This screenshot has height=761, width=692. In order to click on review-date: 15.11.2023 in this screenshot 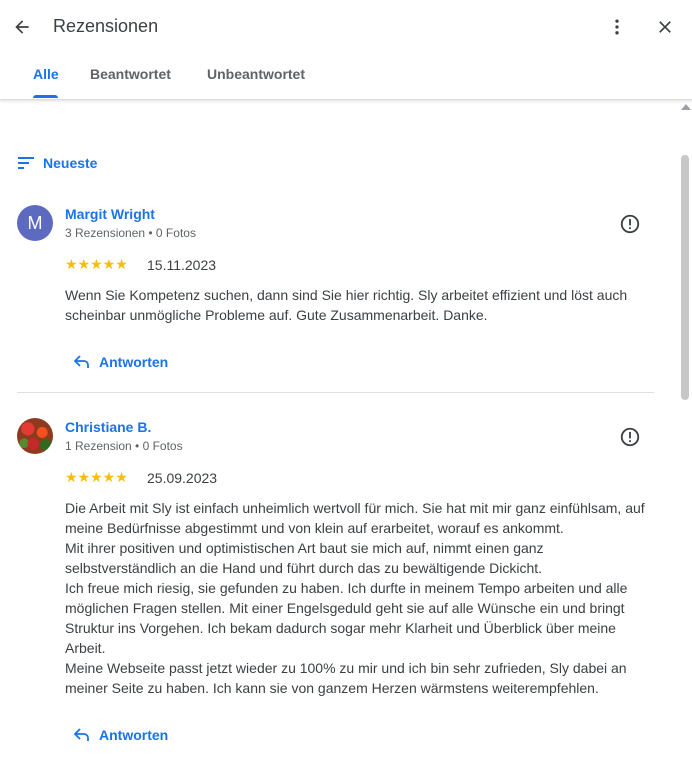, I will do `click(182, 265)`.